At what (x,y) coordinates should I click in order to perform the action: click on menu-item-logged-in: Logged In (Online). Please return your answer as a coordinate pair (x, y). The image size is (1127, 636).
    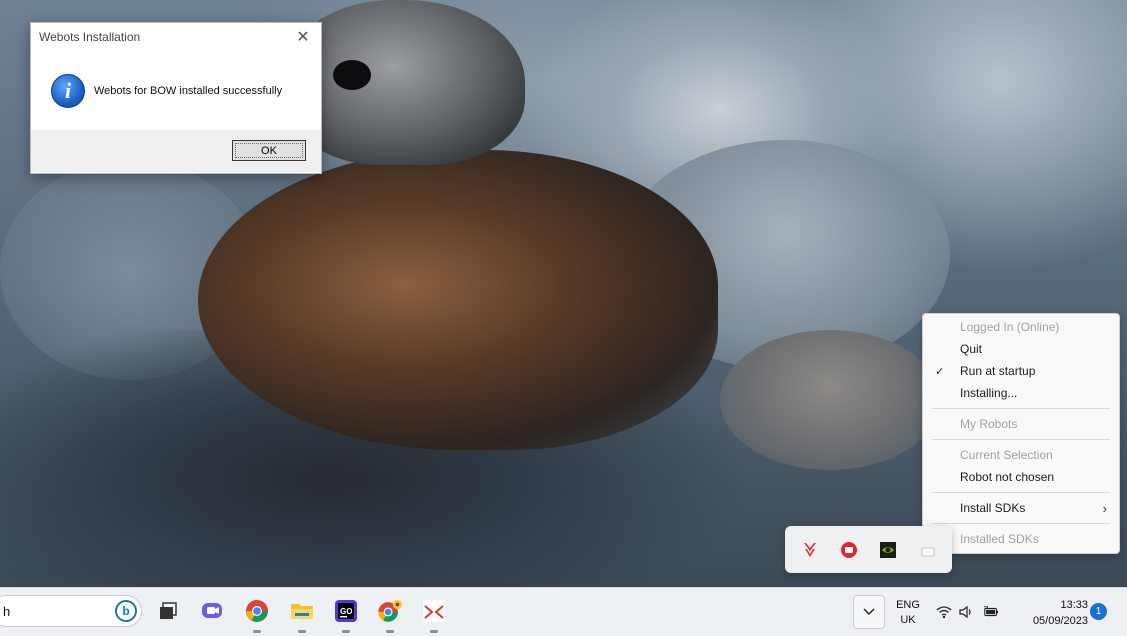
    Looking at the image, I should click on (1021, 327).